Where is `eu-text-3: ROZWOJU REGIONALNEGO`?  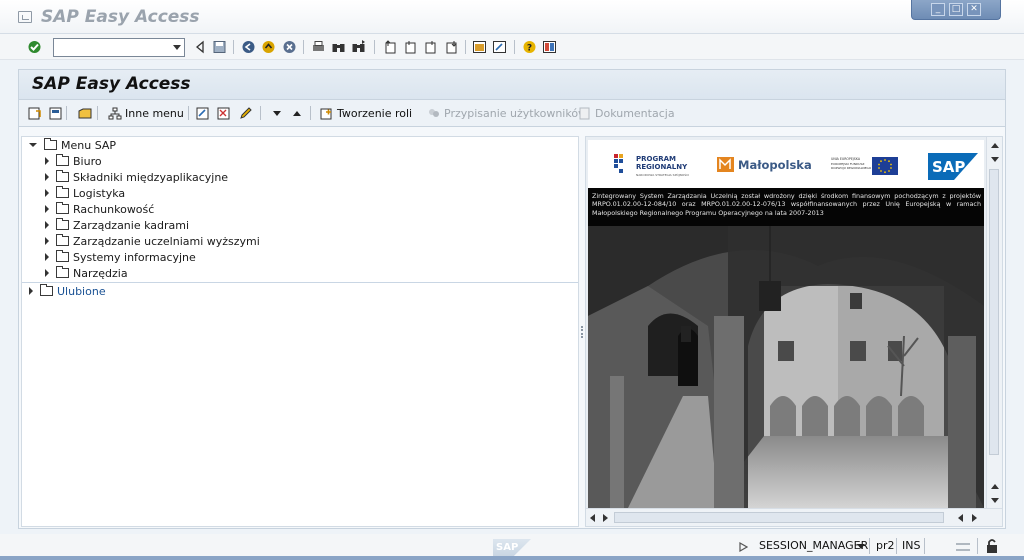
eu-text-3: ROZWOJU REGIONALNEGO is located at coordinates (851, 168).